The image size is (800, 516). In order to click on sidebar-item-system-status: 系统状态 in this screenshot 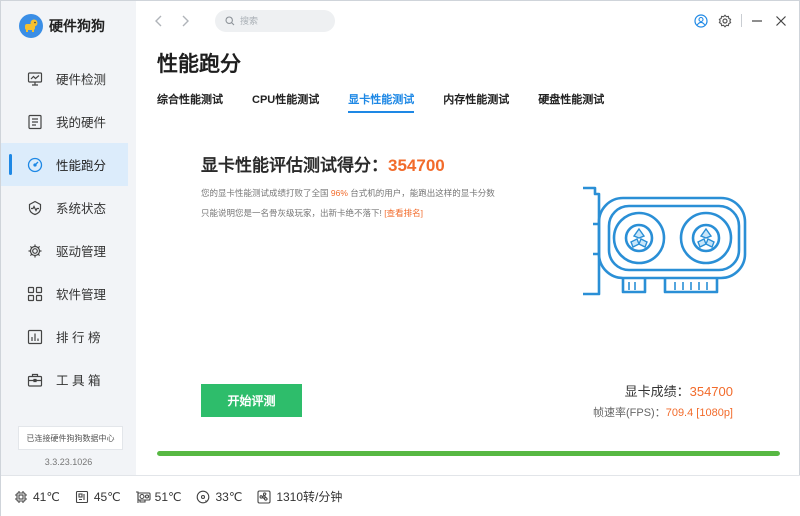, I will do `click(68, 207)`.